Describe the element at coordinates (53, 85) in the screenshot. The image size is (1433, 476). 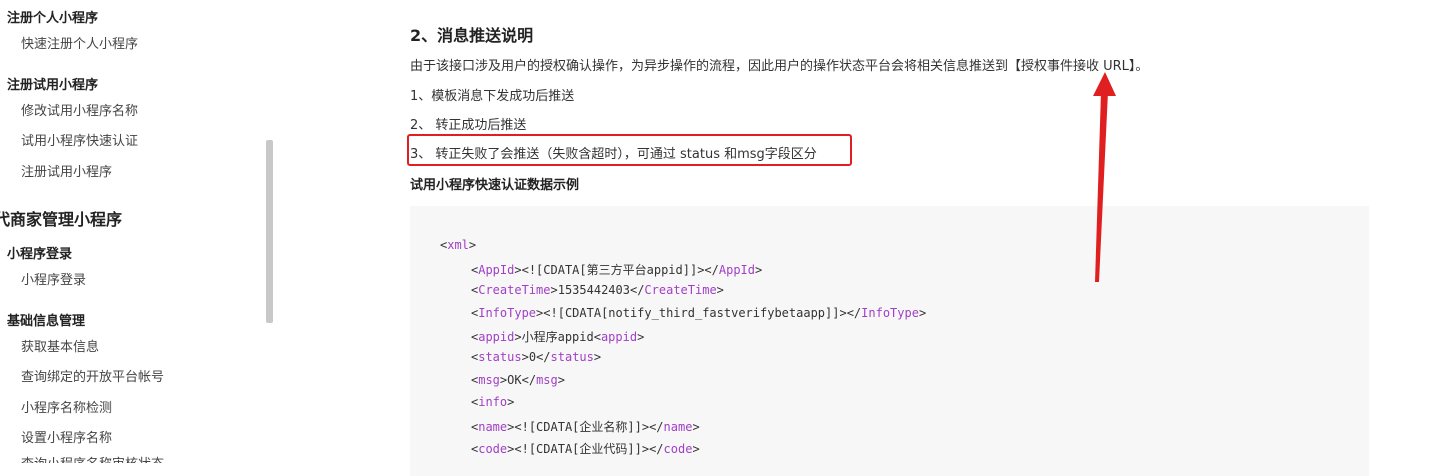
I see `sidebar-group-register-beta: 注册试用小程序` at that location.